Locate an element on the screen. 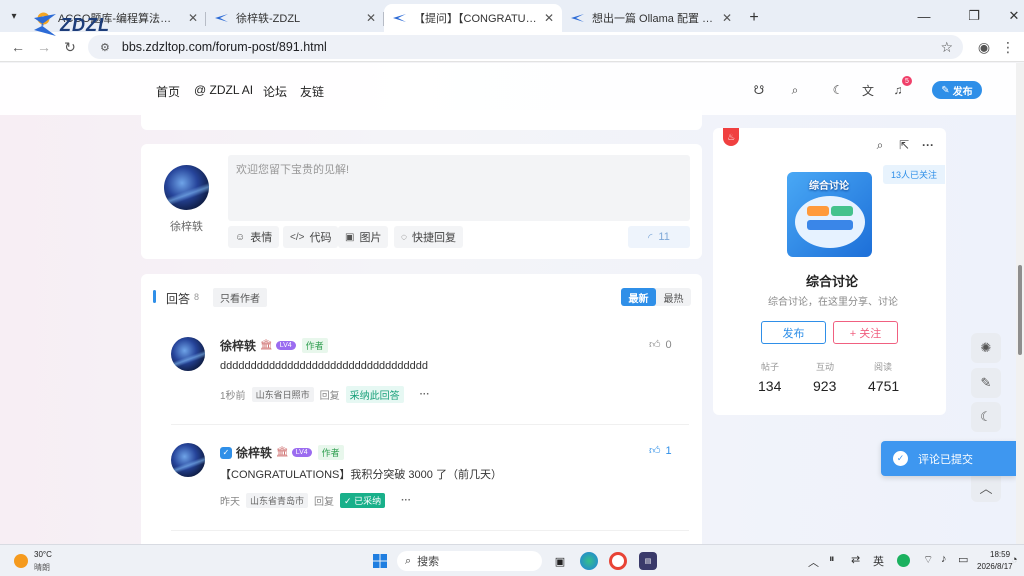 This screenshot has width=1024, height=576. code-icon: </> is located at coordinates (297, 237).